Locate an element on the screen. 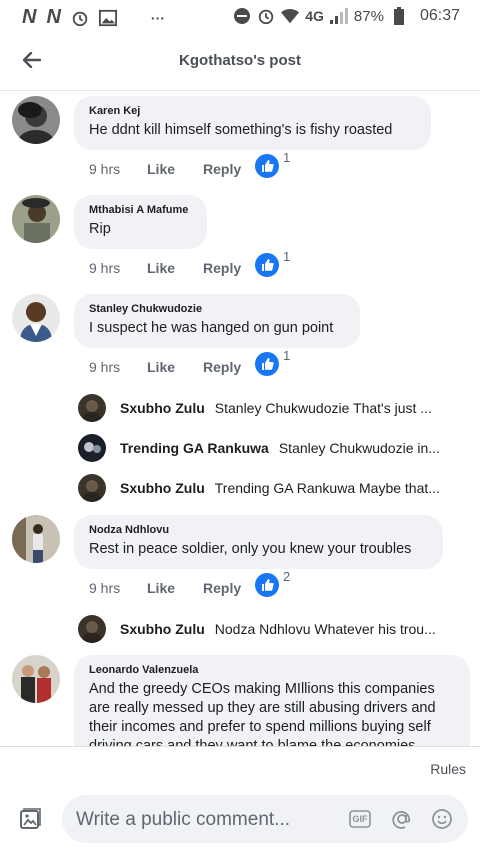  comment-author: Leonardo Valenzuela is located at coordinates (272, 670).